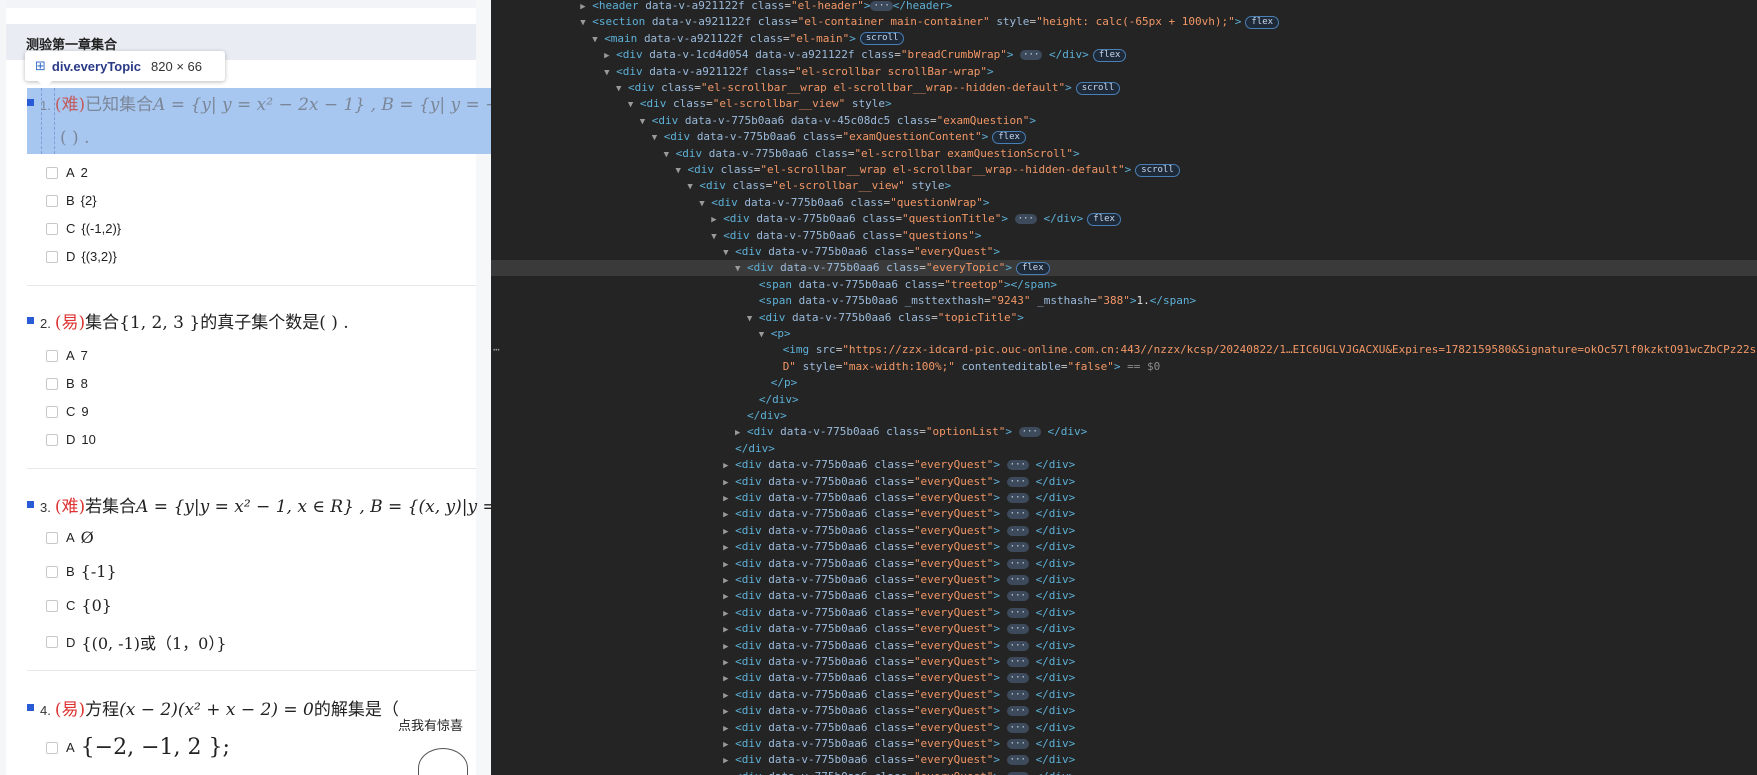  I want to click on more-options-icon: ⋯, so click(496, 350).